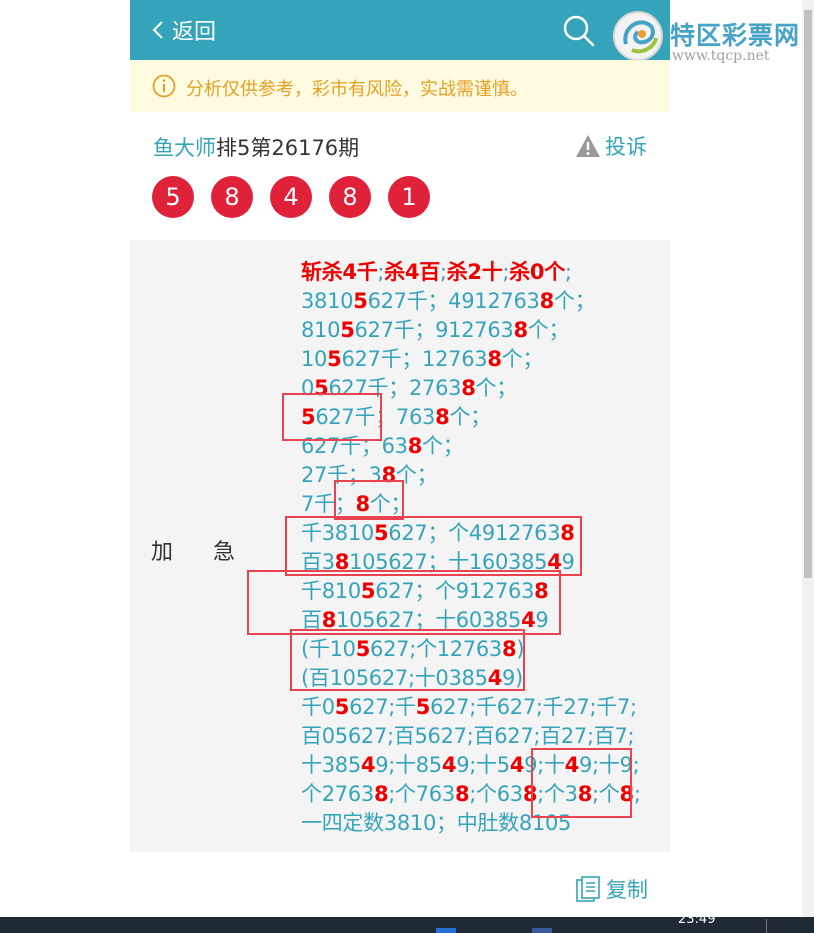 This screenshot has width=814, height=933. Describe the element at coordinates (735, 35) in the screenshot. I see `logo-name: 特区彩票网` at that location.